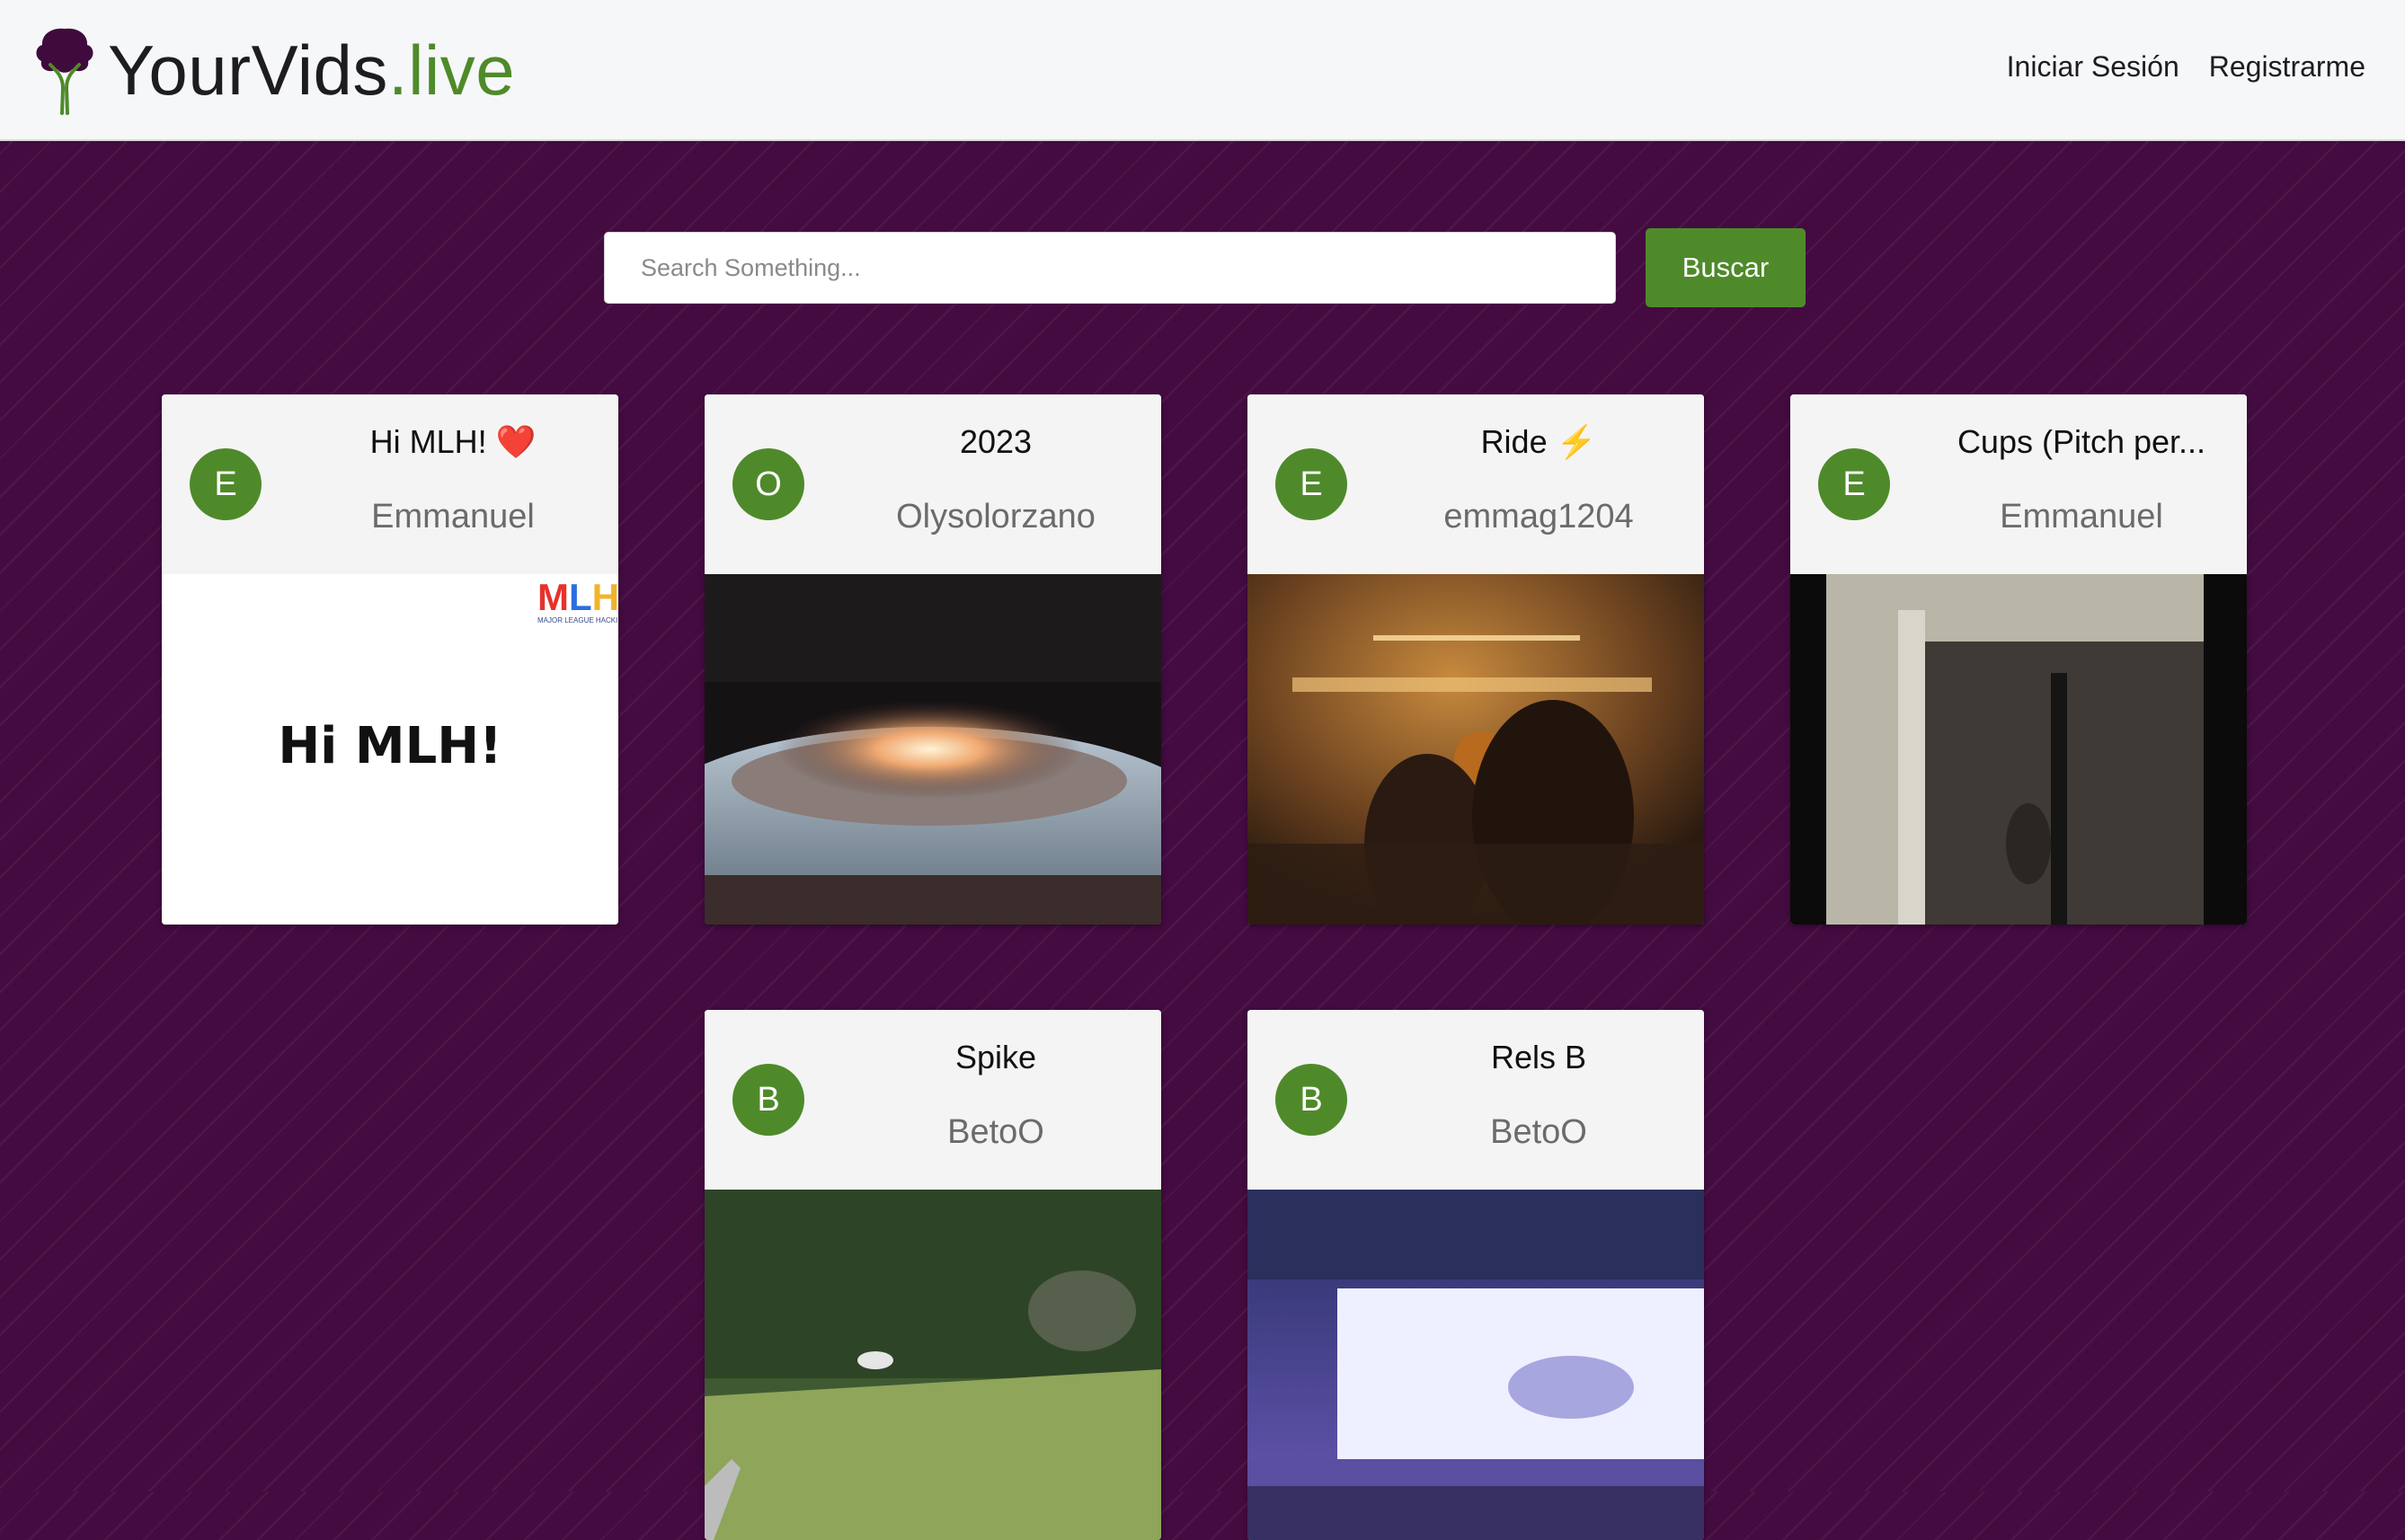 This screenshot has width=2405, height=1540. I want to click on video-author: Olysolorzano, so click(996, 516).